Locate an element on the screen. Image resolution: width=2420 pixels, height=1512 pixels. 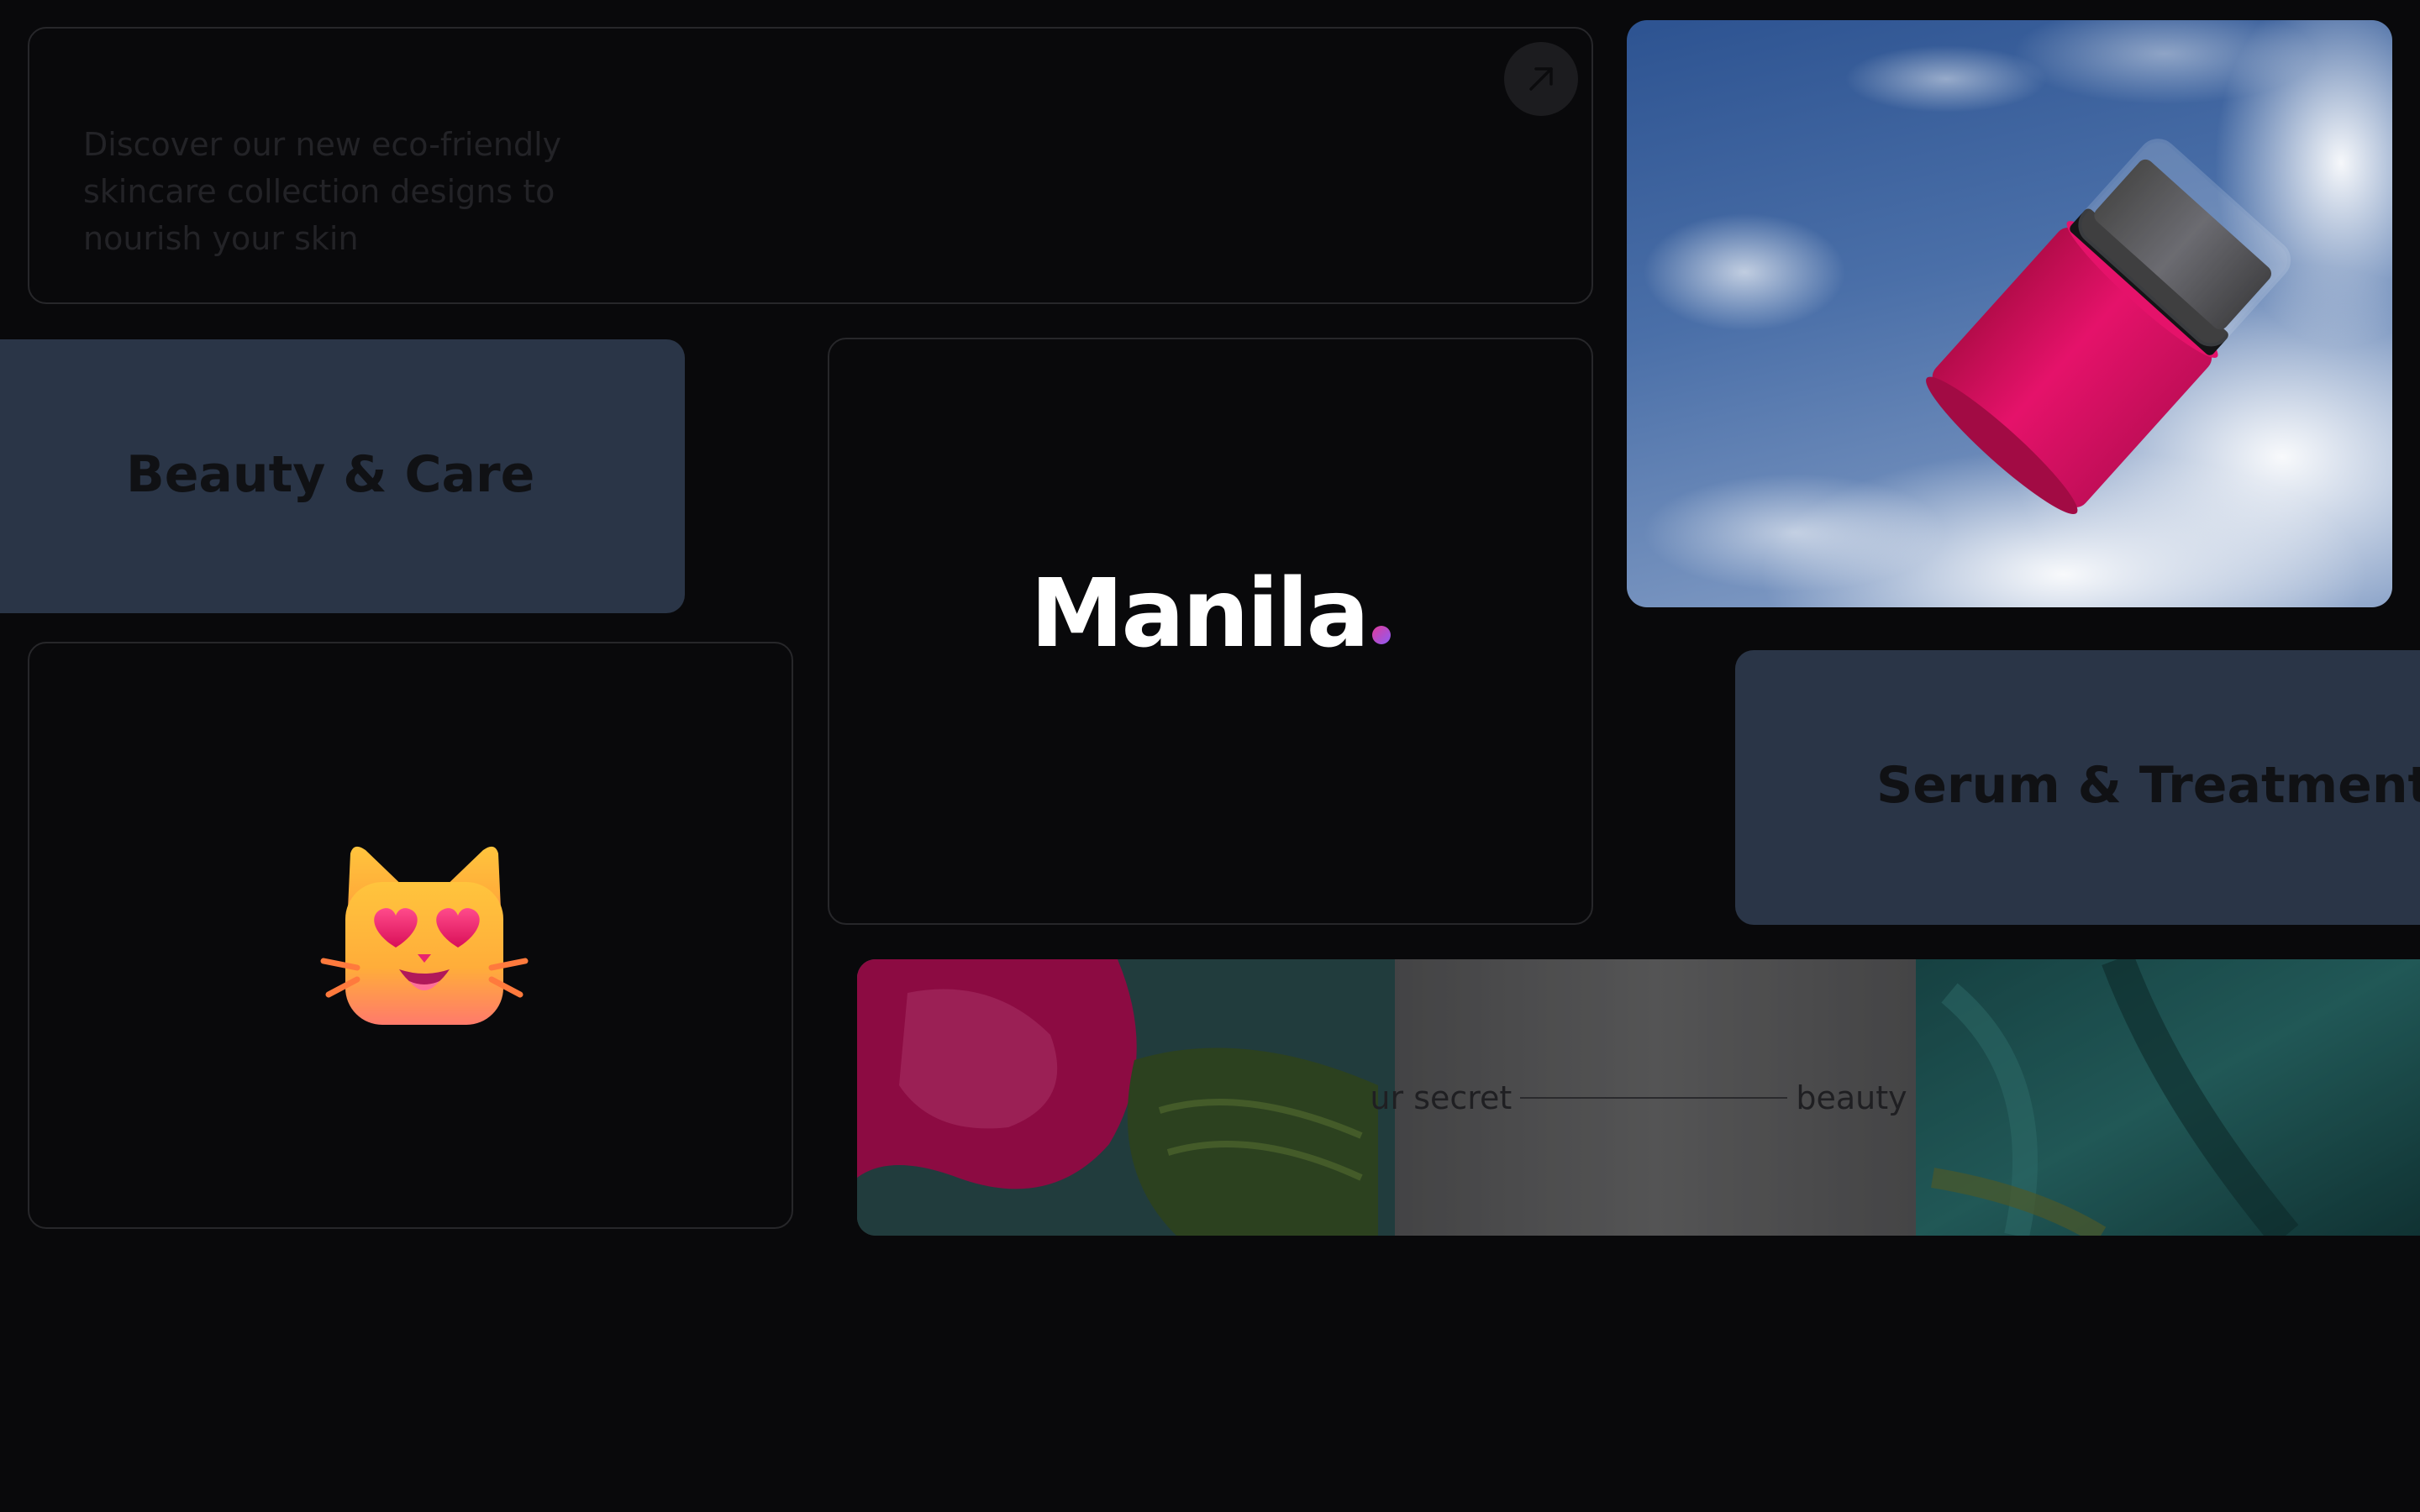
tagline-left: ur secret is located at coordinates (1441, 1097).